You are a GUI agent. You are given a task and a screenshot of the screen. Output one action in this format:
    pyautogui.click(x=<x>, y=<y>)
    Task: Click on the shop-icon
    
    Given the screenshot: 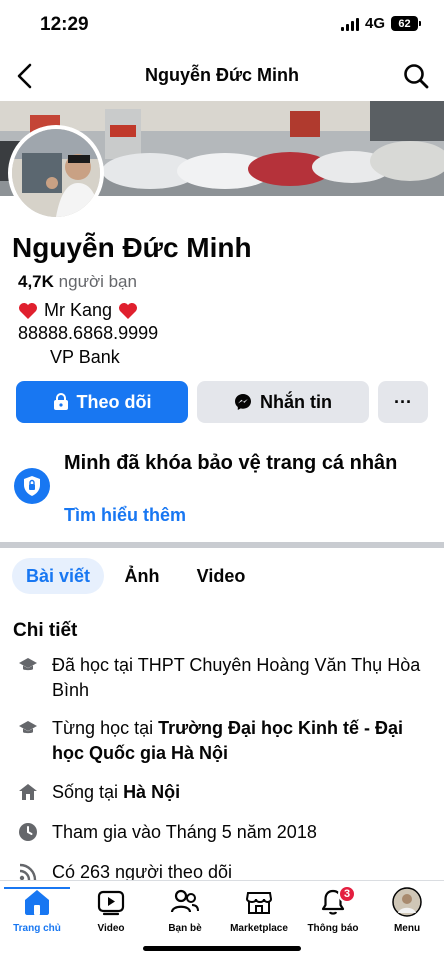 What is the action you would take?
    pyautogui.click(x=259, y=903)
    